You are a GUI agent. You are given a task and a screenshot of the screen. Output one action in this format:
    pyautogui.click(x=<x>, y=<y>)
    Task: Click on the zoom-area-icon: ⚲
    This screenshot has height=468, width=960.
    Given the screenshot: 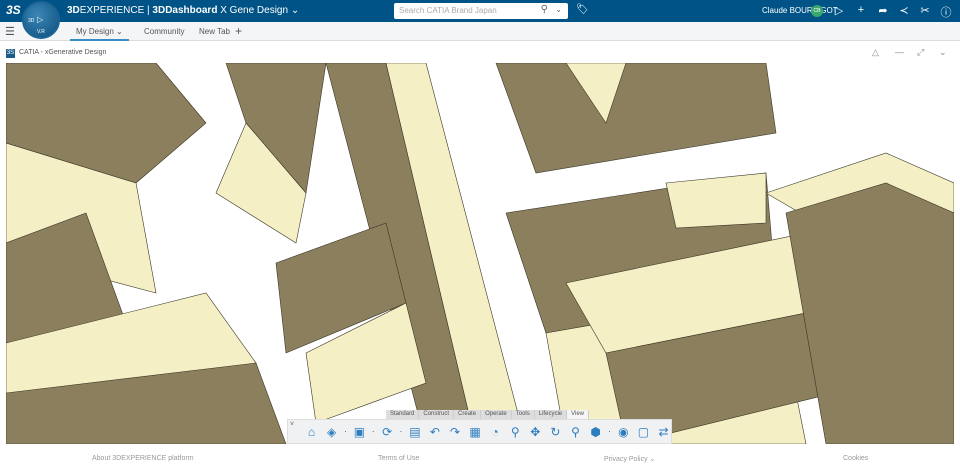 What is the action you would take?
    pyautogui.click(x=575, y=432)
    